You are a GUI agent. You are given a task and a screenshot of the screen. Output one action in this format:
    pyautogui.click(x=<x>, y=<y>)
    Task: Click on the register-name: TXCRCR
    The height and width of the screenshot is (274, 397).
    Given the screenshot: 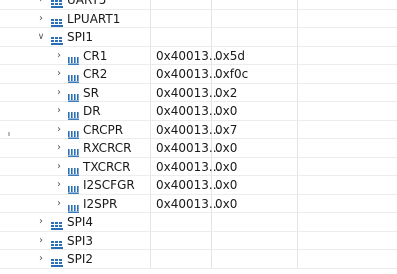 What is the action you would take?
    pyautogui.click(x=107, y=166)
    